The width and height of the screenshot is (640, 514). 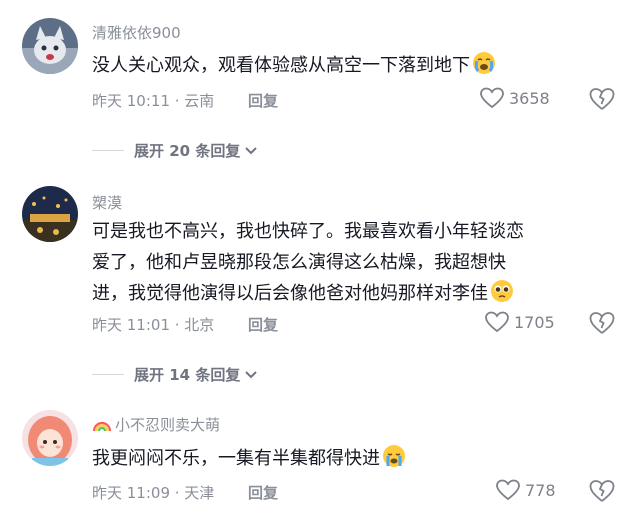 What do you see at coordinates (187, 151) in the screenshot?
I see `expand-replies-label: 展开 20 条回复` at bounding box center [187, 151].